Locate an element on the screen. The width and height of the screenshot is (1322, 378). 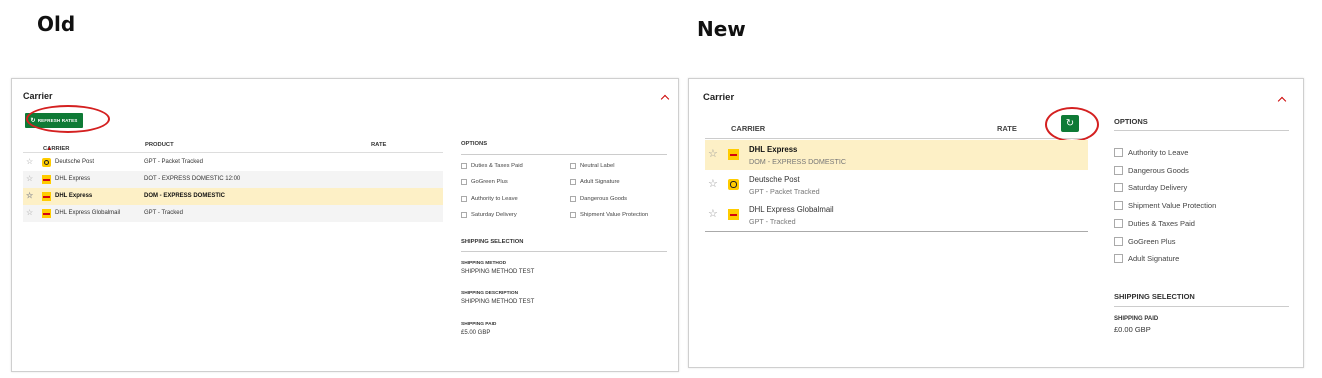
shipping-description-value: SHIPPING METHOD TEST is located at coordinates (498, 302).